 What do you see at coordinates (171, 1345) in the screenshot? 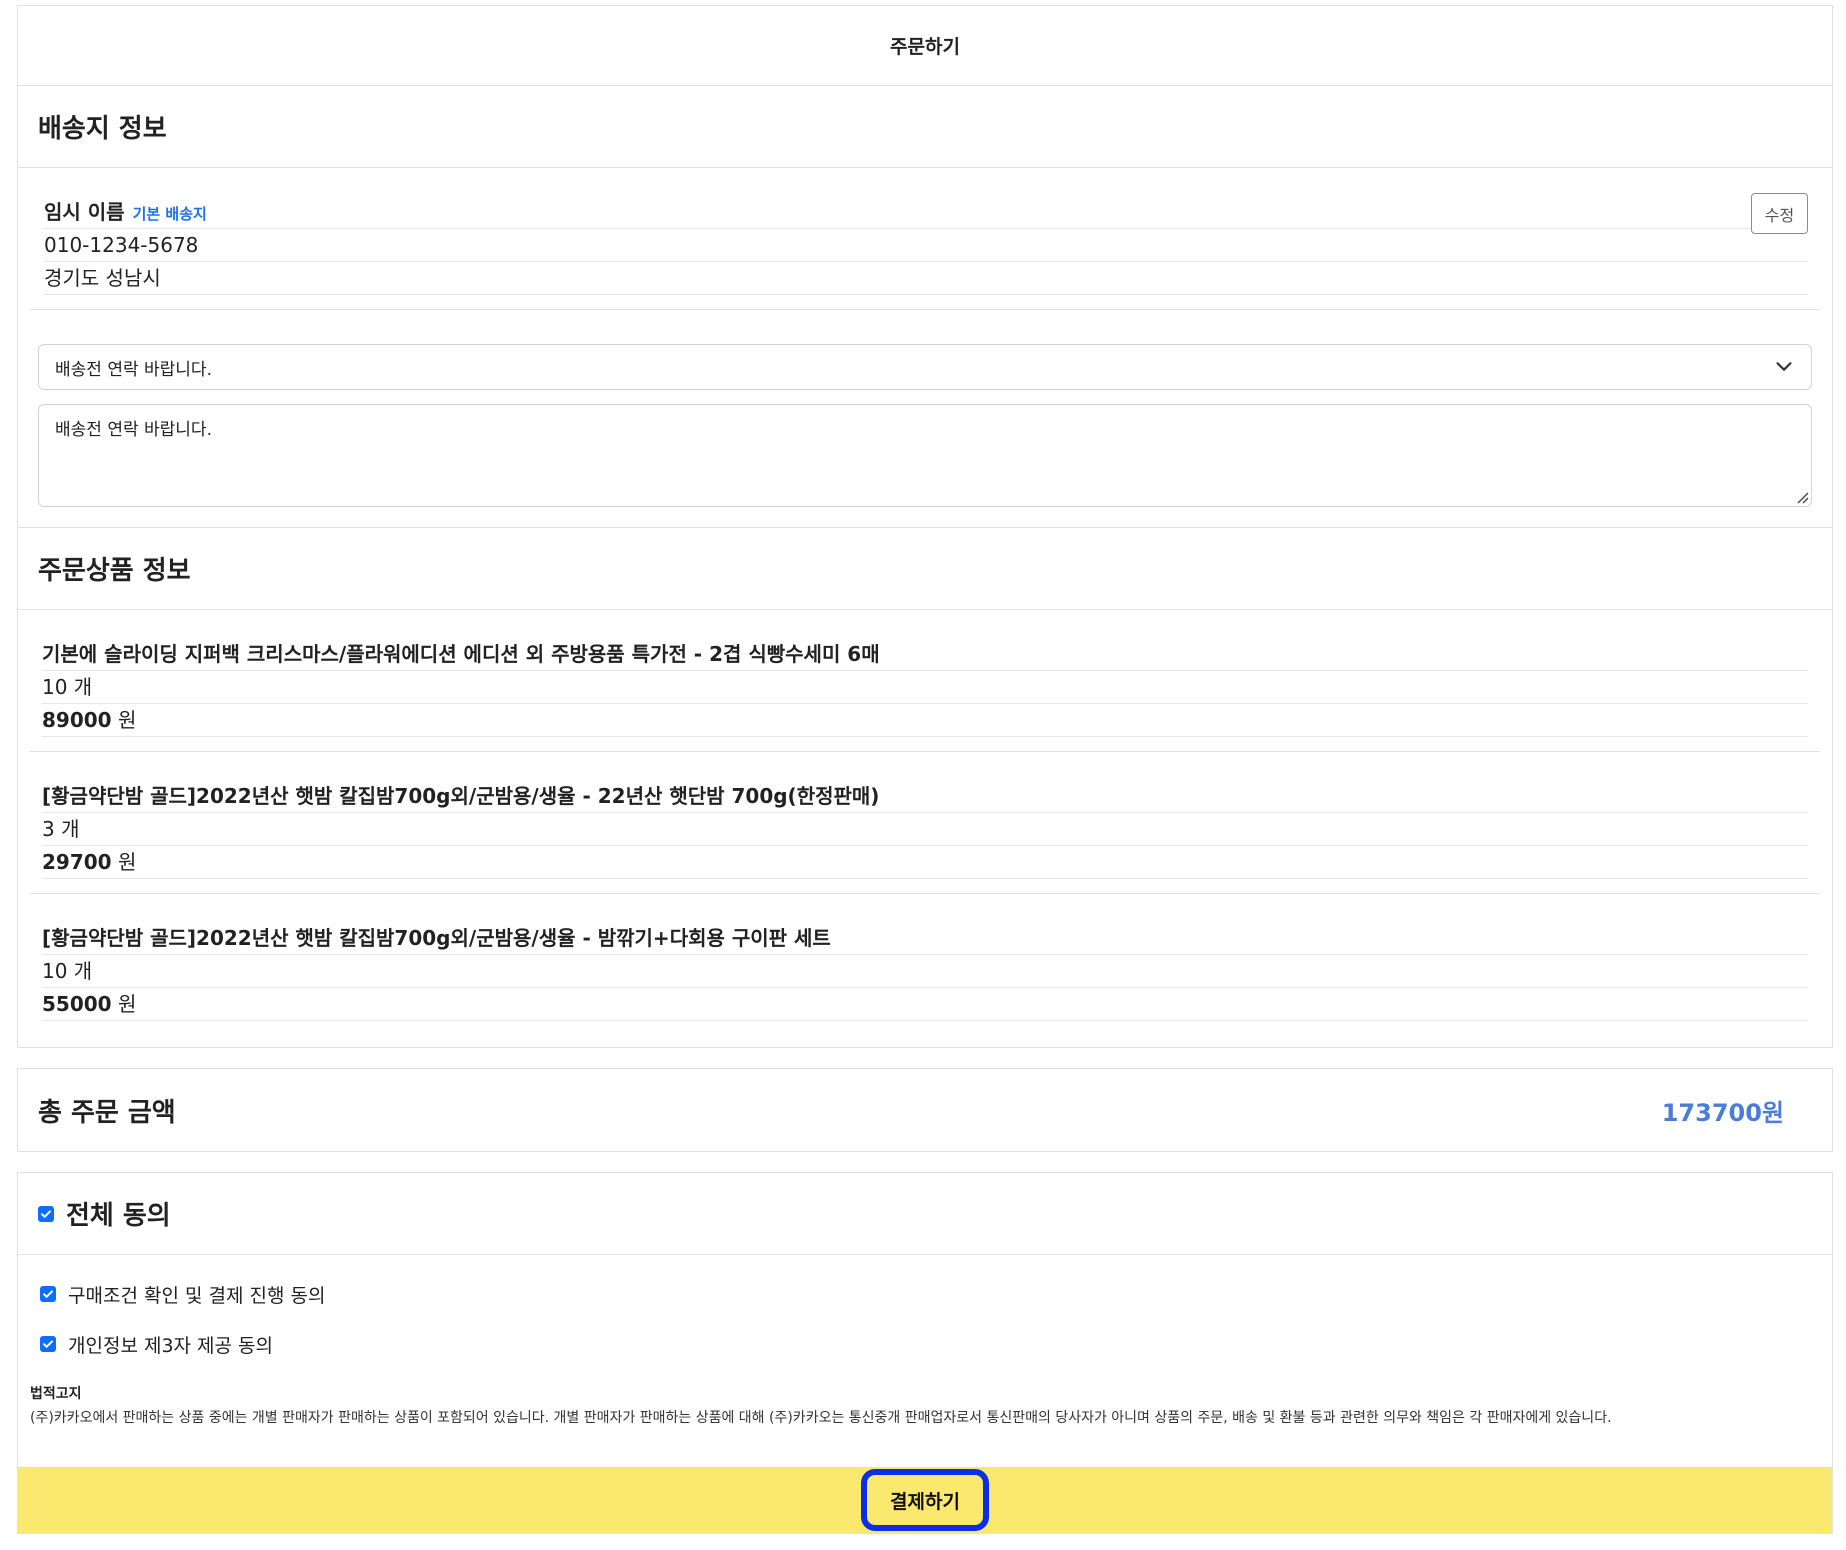
I see `agree-privacy-label: 개인정보 제3자 제공 동의` at bounding box center [171, 1345].